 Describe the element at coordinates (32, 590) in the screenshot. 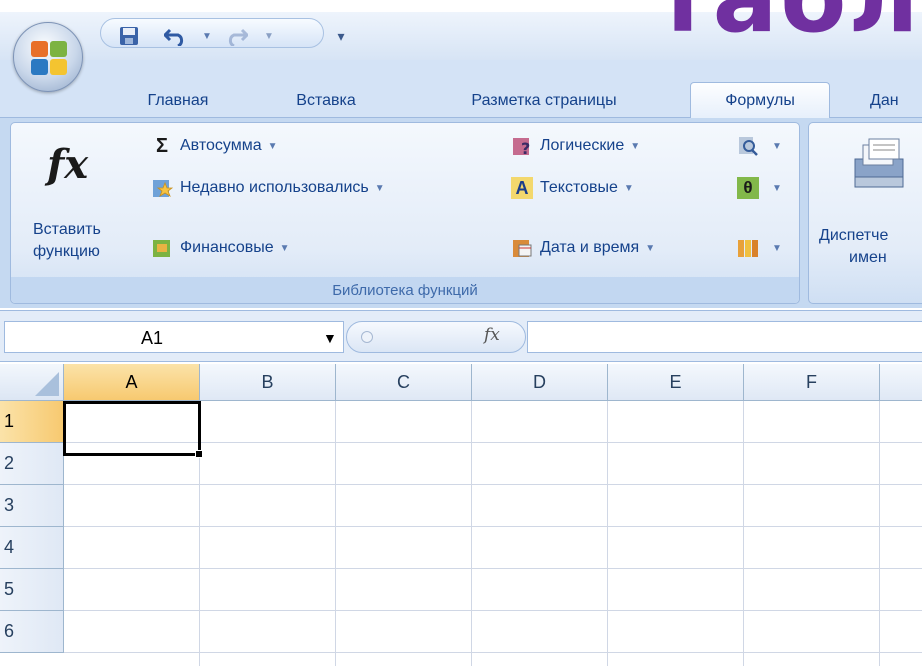

I see `row-header-5: 5` at that location.